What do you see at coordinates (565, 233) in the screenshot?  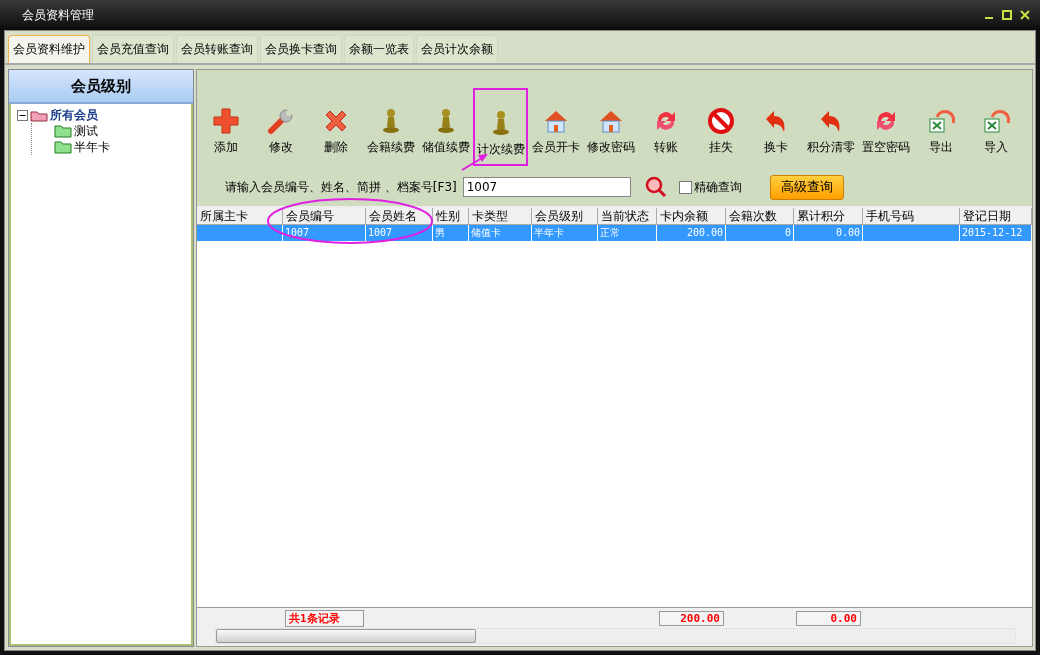 I see `table-cell: 半年卡` at bounding box center [565, 233].